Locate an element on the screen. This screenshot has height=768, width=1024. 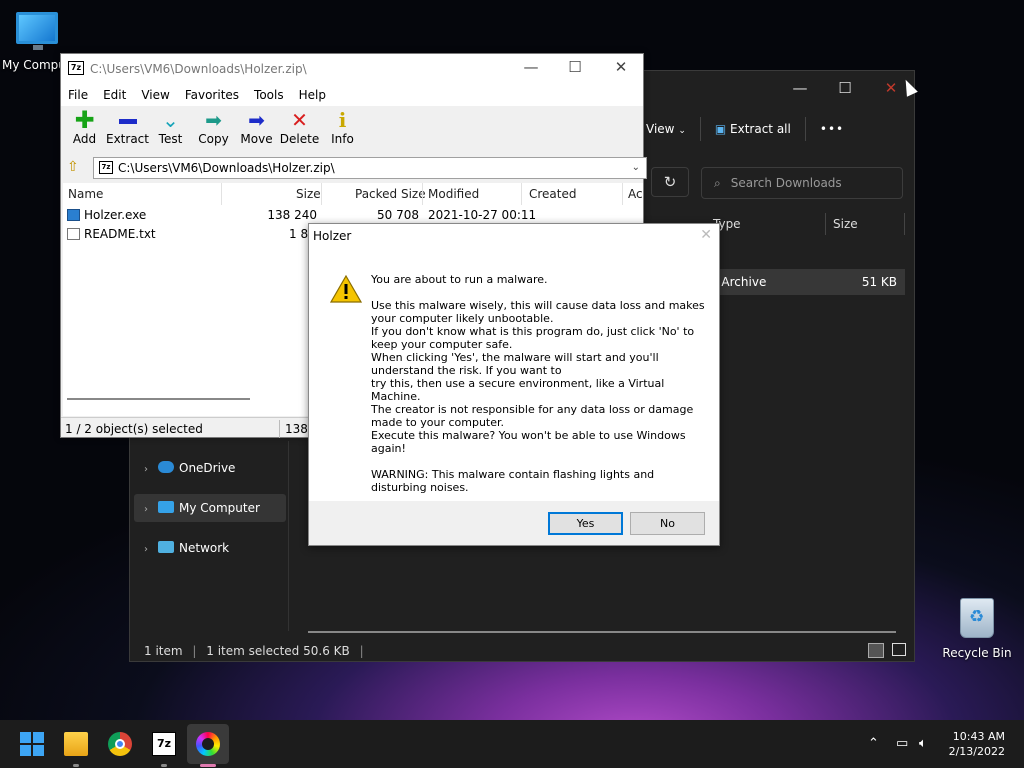
column-header-created: Created is located at coordinates (553, 194).